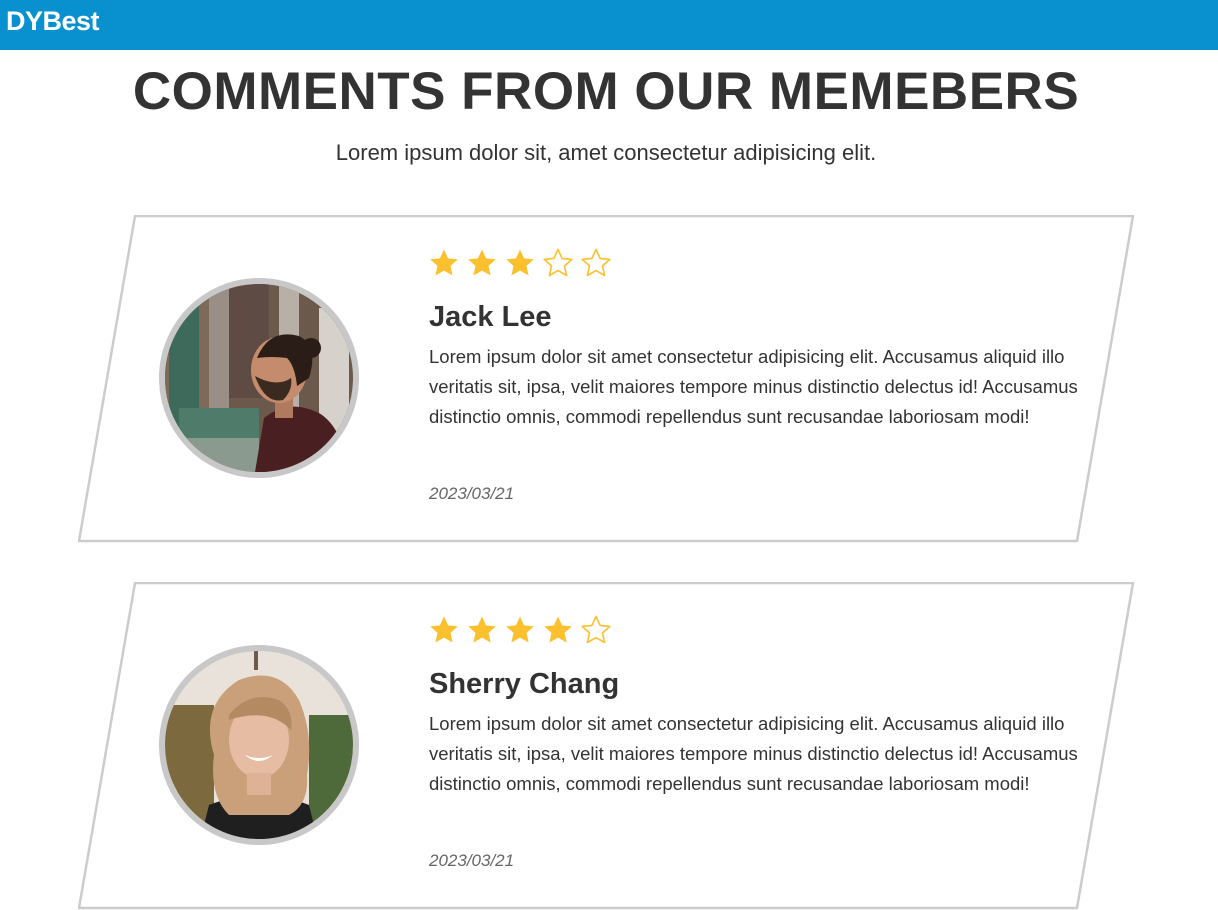 This screenshot has height=910, width=1218. What do you see at coordinates (524, 684) in the screenshot?
I see `member-name: Sherry Chang` at bounding box center [524, 684].